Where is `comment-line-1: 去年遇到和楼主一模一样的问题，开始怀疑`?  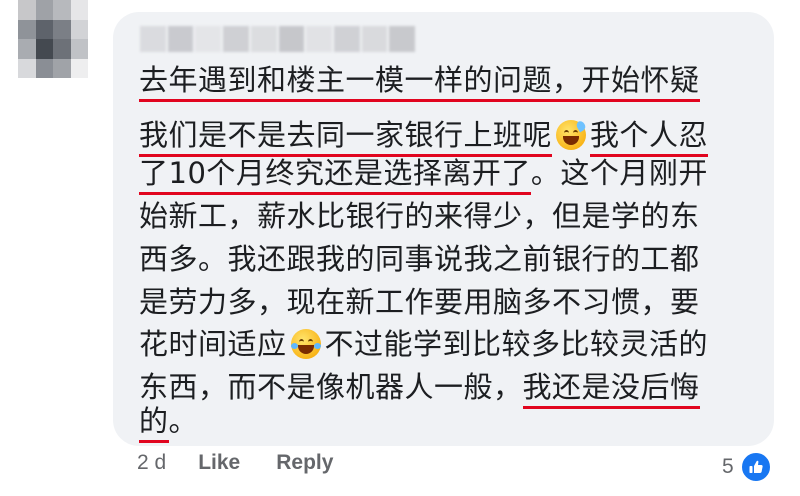
comment-line-1: 去年遇到和楼主一模一样的问题，开始怀疑 is located at coordinates (419, 81).